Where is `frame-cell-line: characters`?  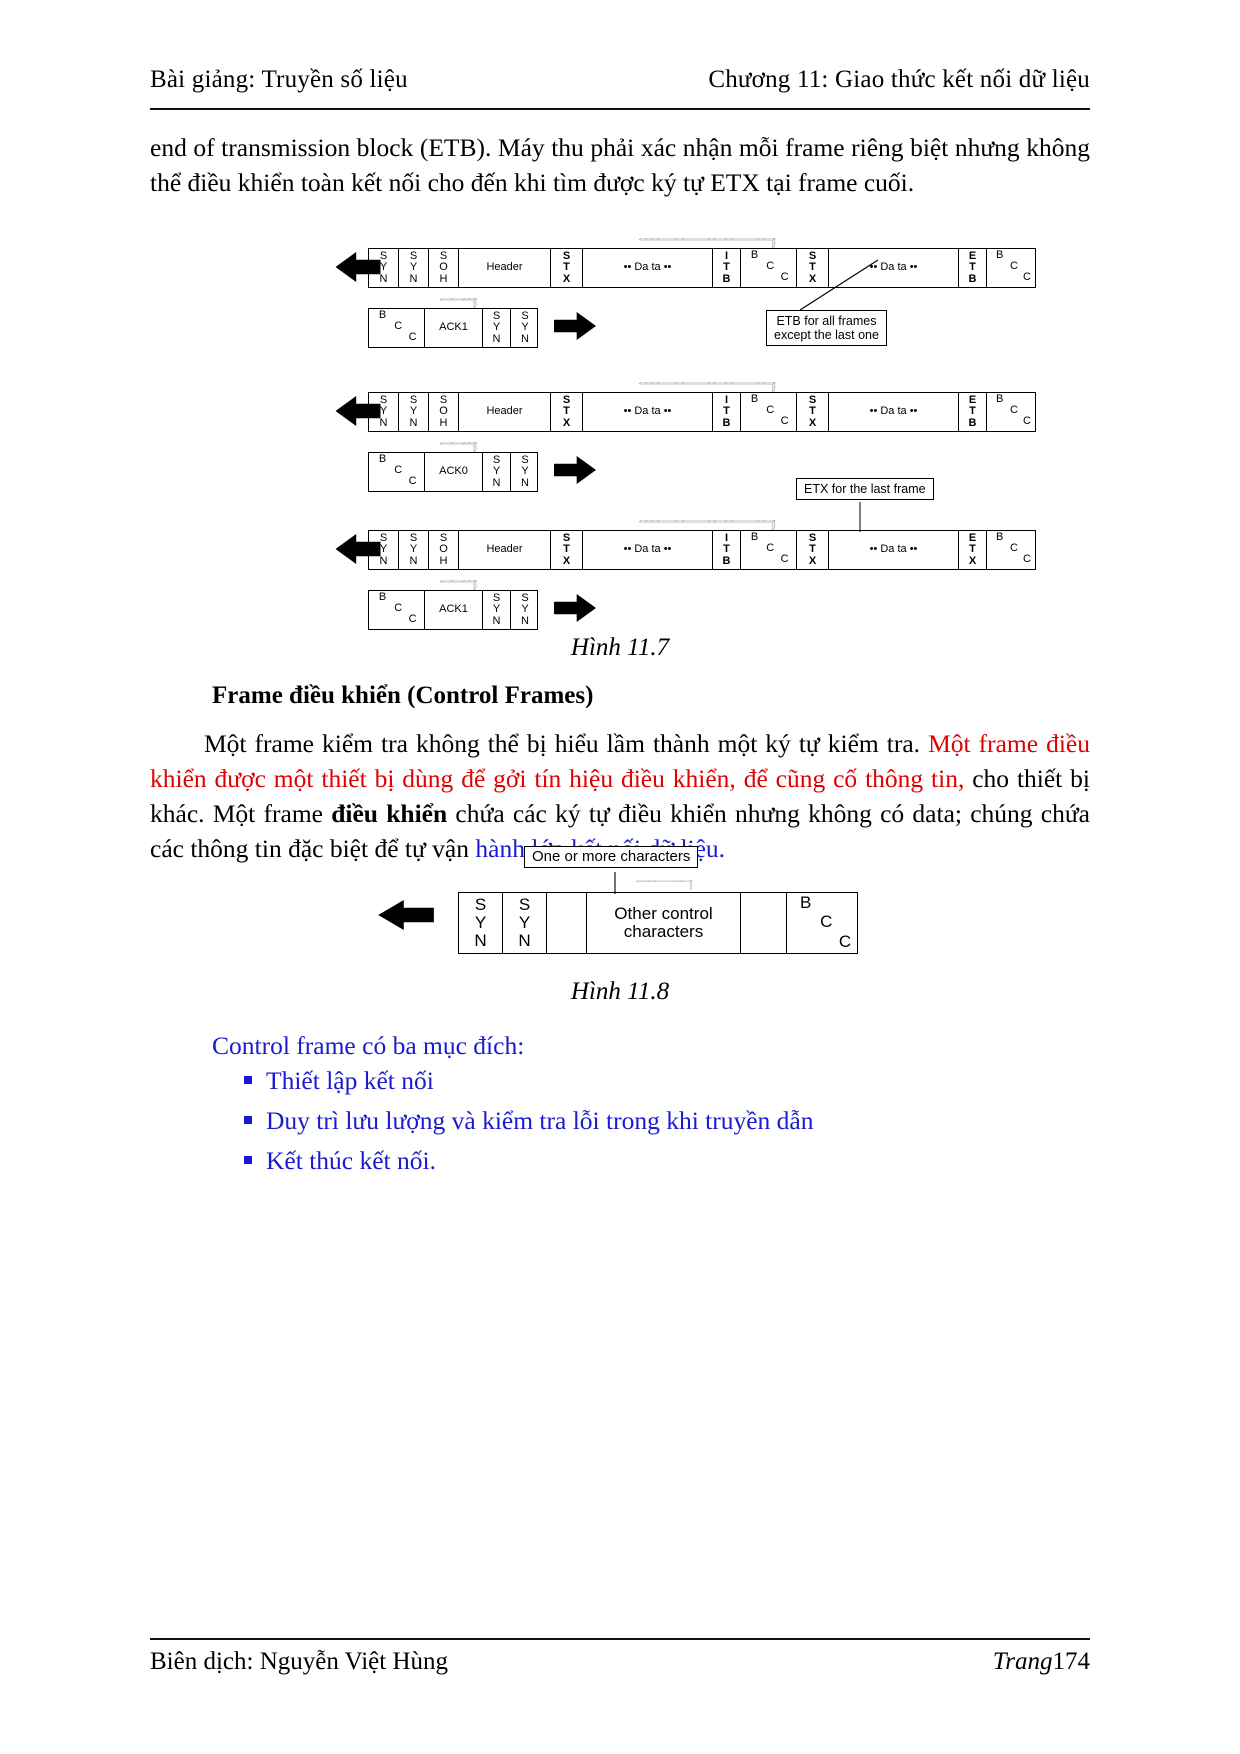
frame-cell-line: characters is located at coordinates (663, 931).